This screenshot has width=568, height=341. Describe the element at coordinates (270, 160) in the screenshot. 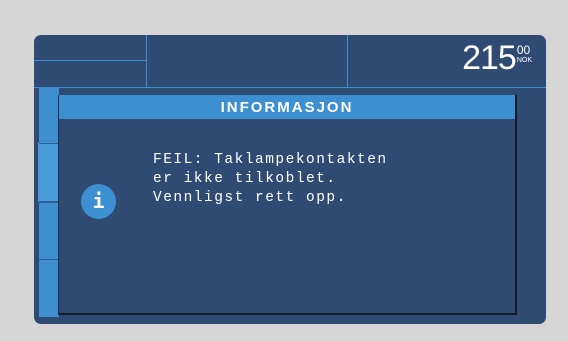

I see `message-line: FEIL: Taklampekontakten` at that location.